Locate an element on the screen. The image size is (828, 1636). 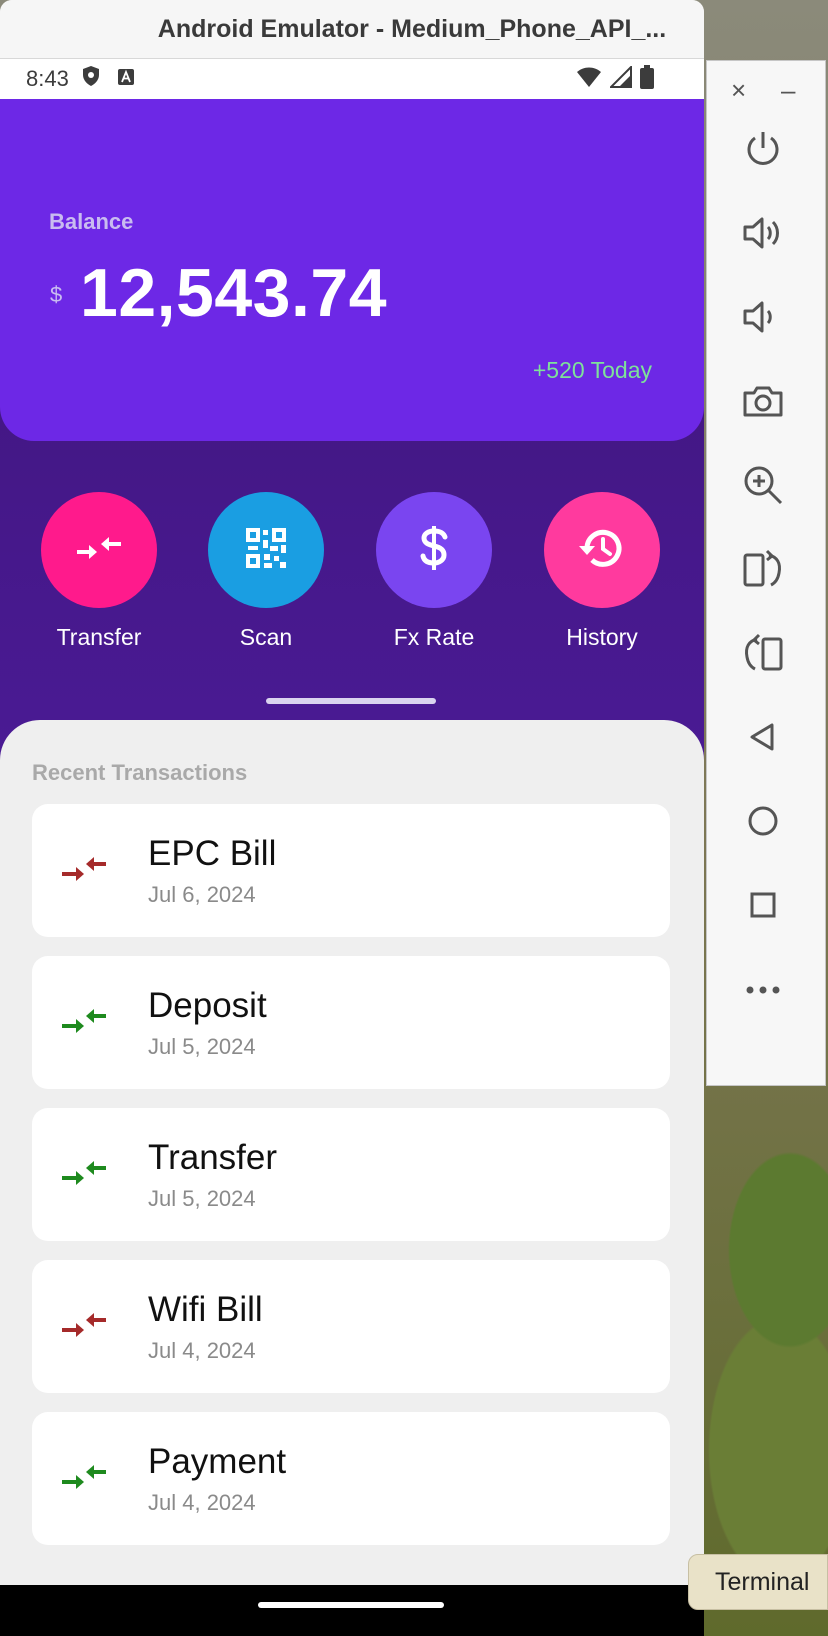
scan-action: Scan is located at coordinates (266, 571).